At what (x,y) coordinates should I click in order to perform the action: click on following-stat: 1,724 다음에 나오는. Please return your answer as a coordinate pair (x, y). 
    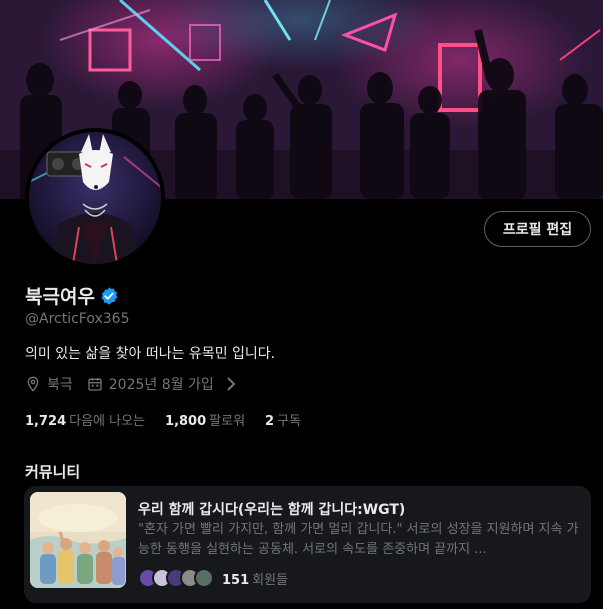
    Looking at the image, I should click on (85, 419).